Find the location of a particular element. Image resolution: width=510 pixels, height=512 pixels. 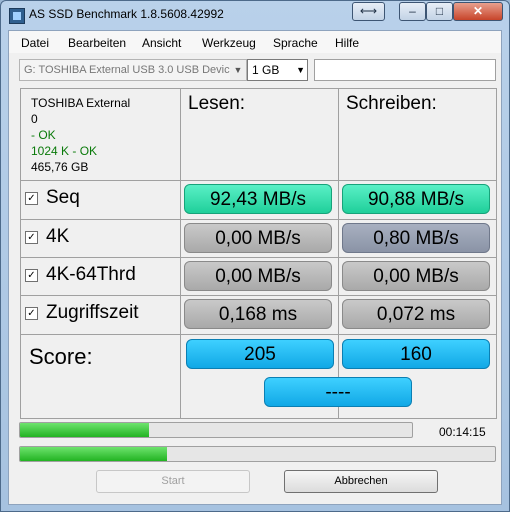

test-size-value: 1 GB is located at coordinates (266, 70).